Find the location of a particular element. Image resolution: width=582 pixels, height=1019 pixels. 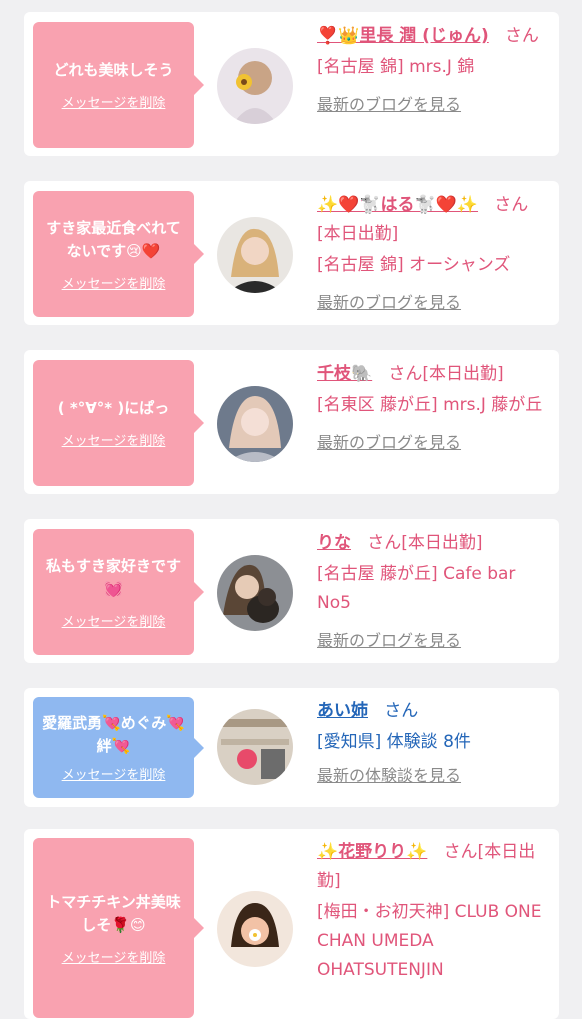

message-bubble: 私もすき家好きです💓 メッセージを削除 is located at coordinates (118, 592).